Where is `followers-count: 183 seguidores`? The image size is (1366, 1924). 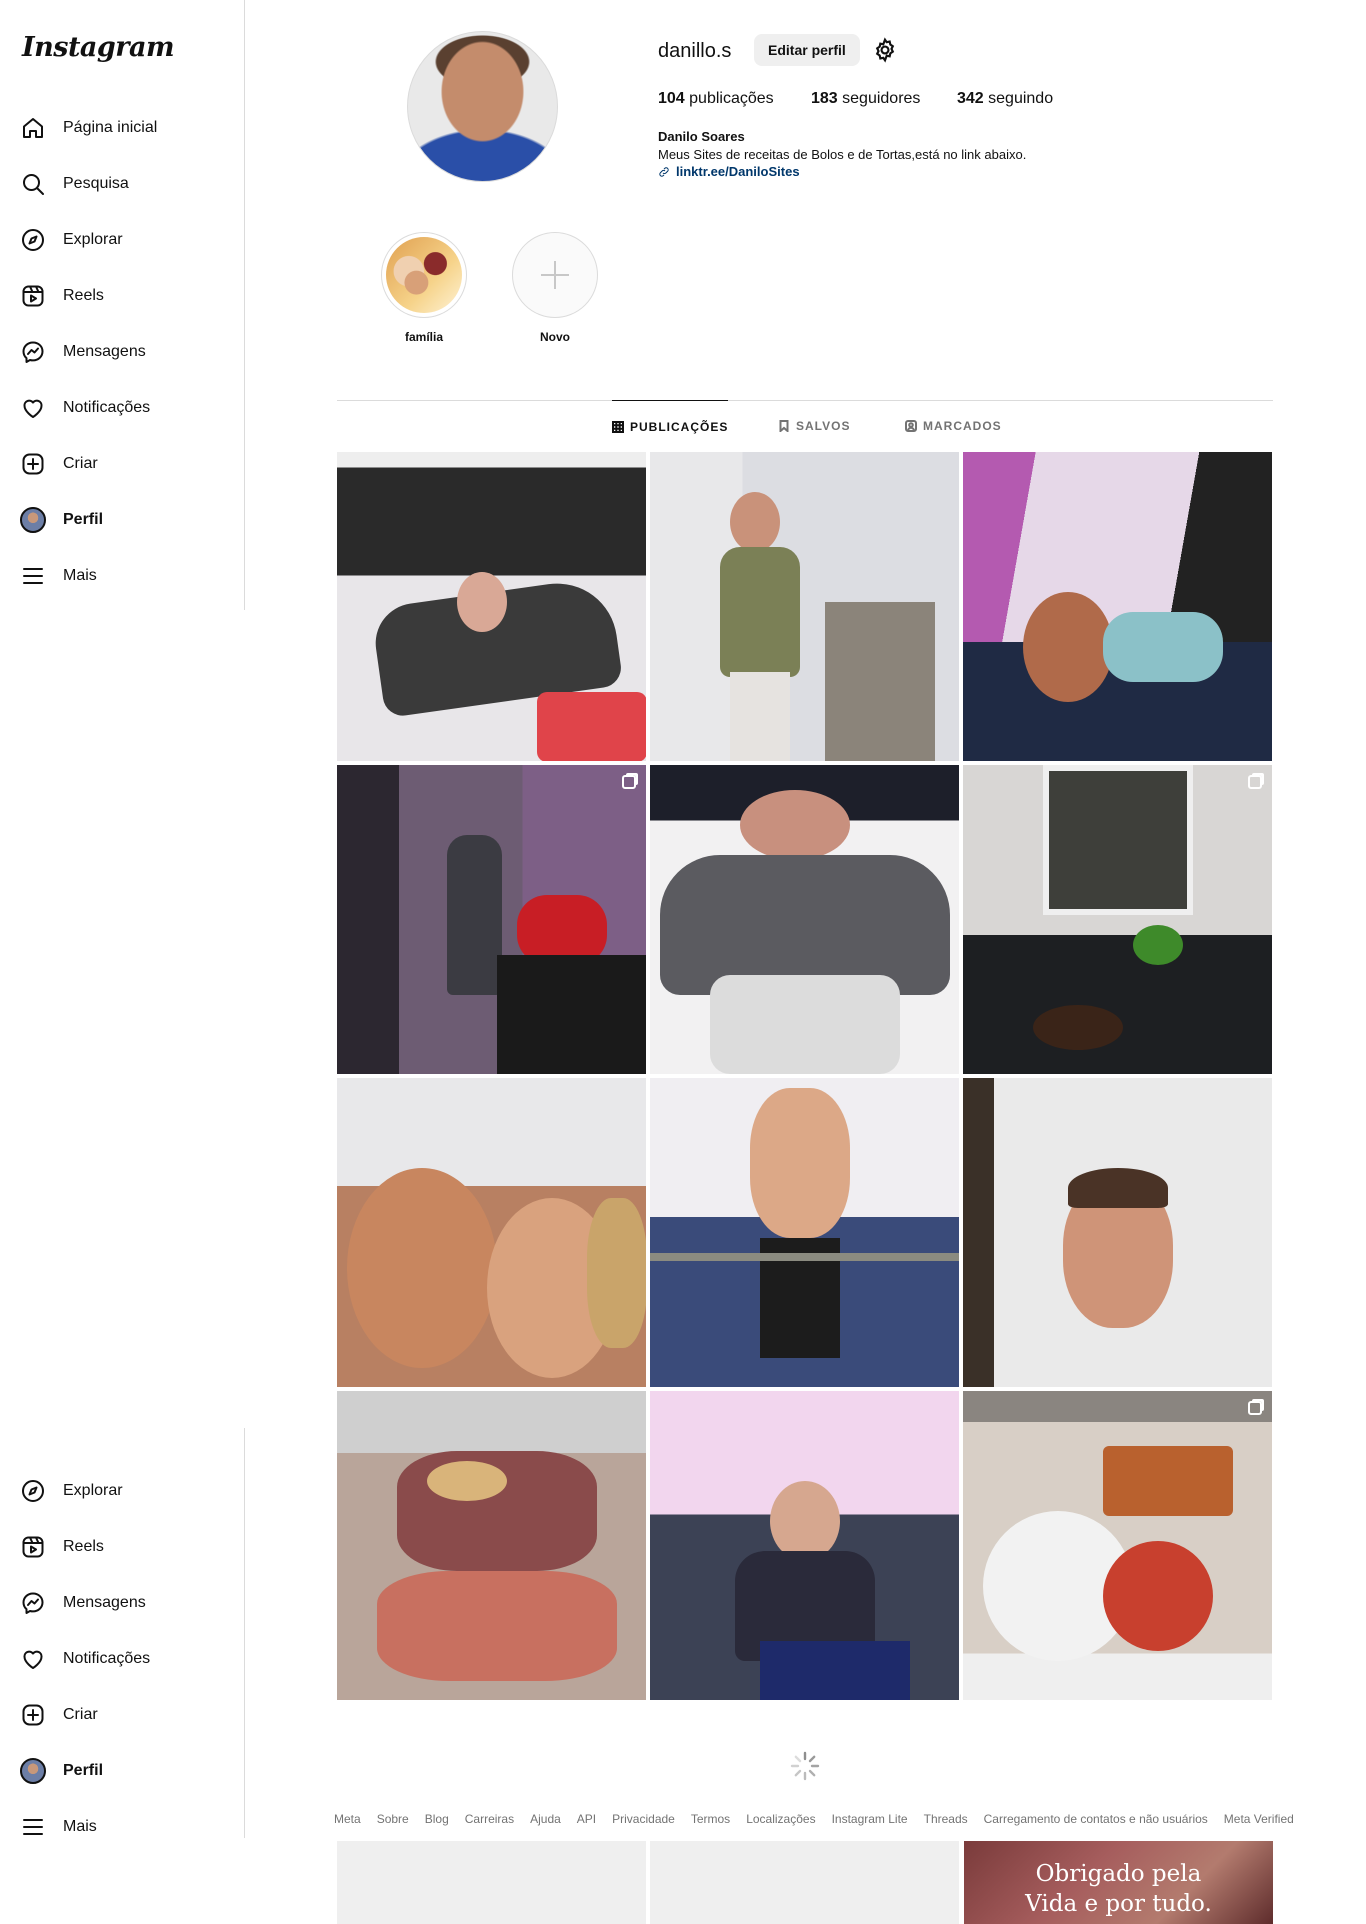 followers-count: 183 seguidores is located at coordinates (865, 99).